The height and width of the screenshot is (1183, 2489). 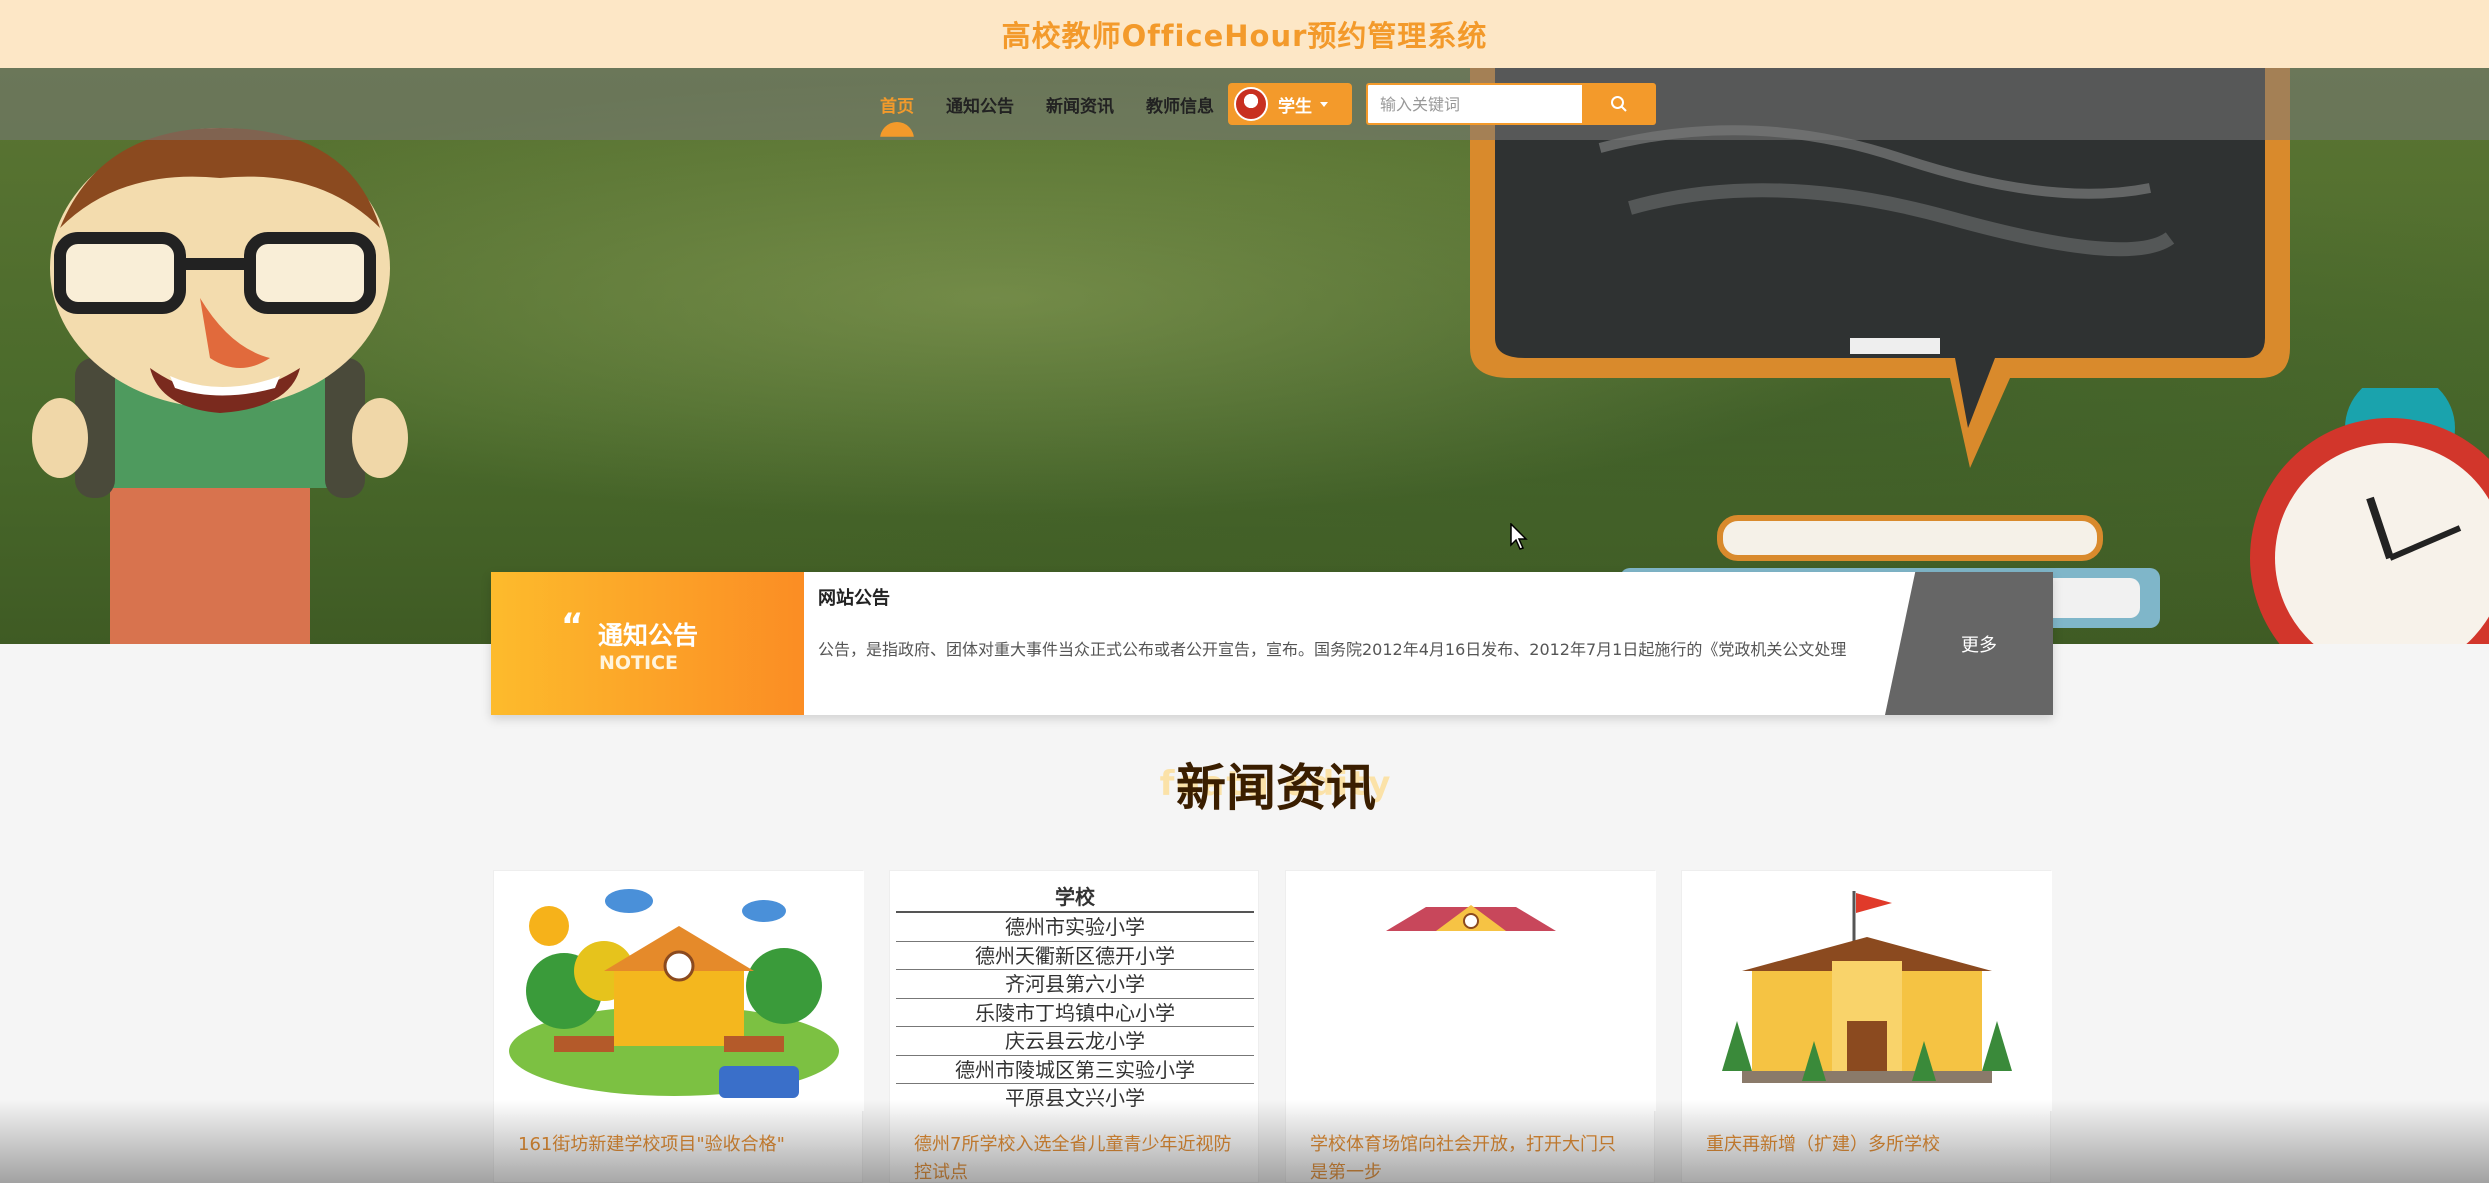 I want to click on nav-item-label: 首页, so click(x=897, y=106).